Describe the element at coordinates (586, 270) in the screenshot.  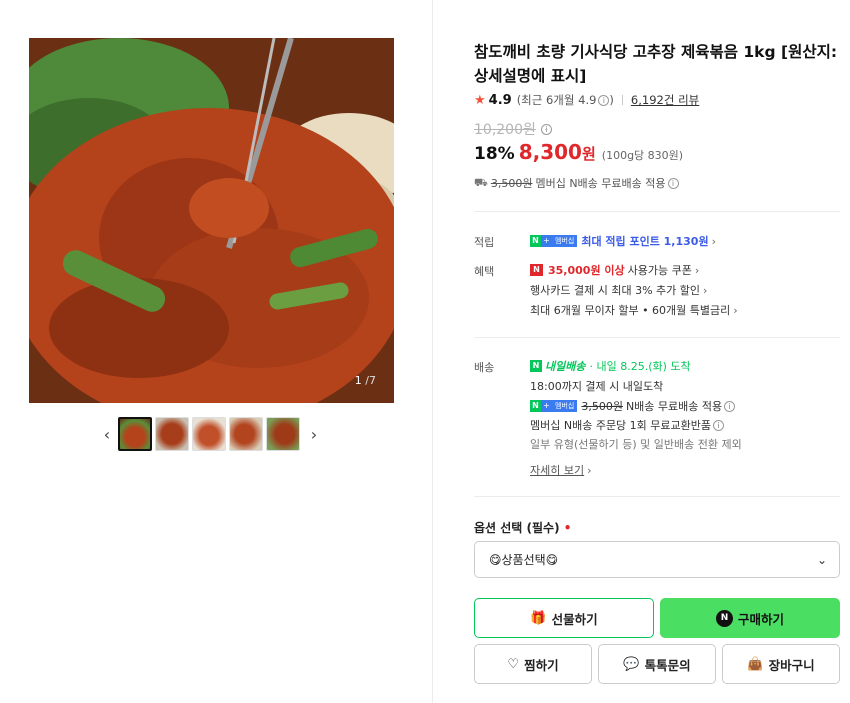
I see `coupon-amount: 35,000원 이상` at that location.